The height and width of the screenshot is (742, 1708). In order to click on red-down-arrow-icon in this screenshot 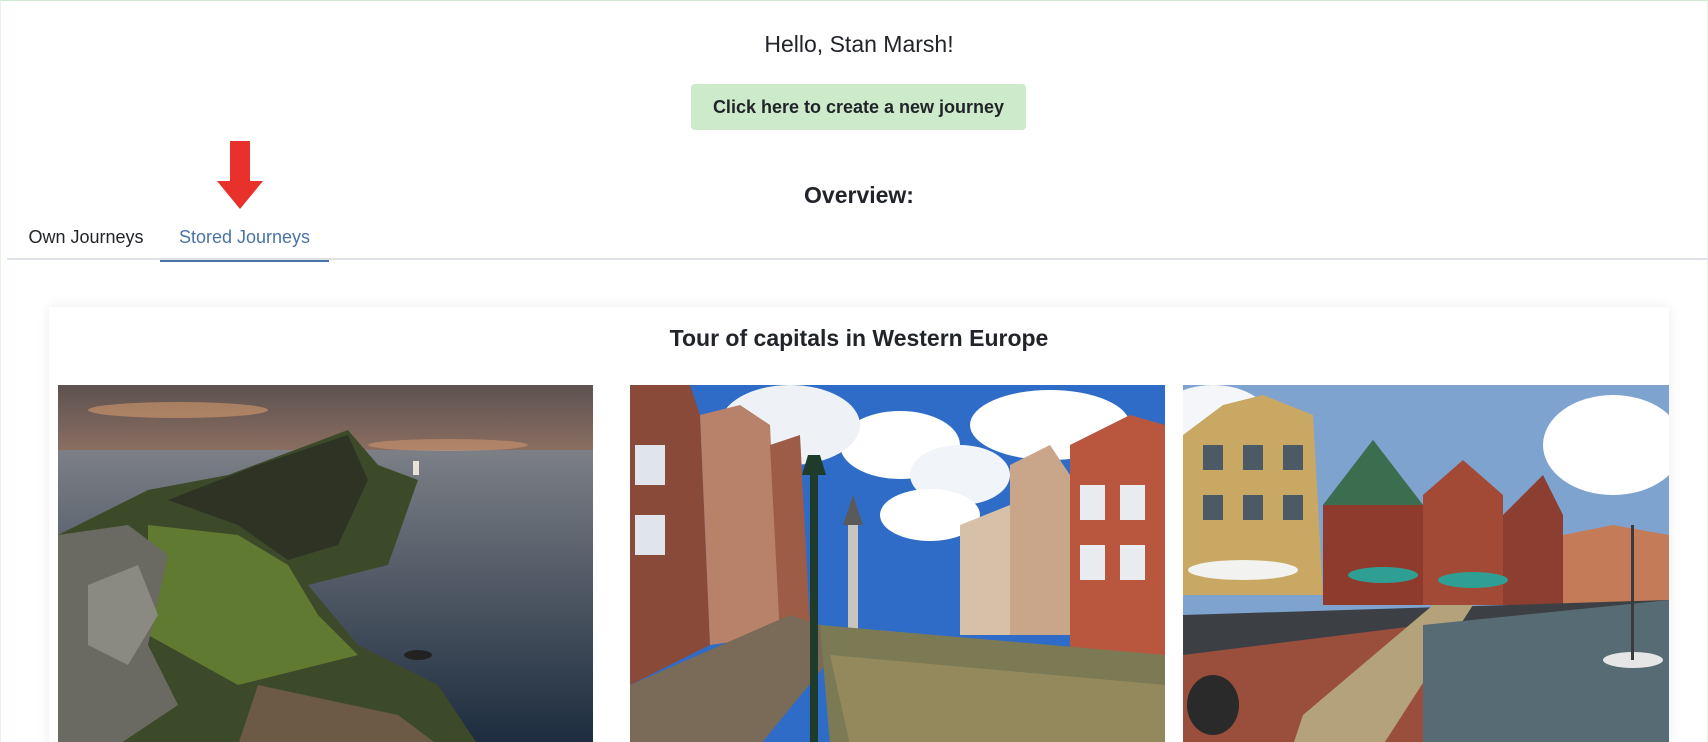, I will do `click(240, 175)`.